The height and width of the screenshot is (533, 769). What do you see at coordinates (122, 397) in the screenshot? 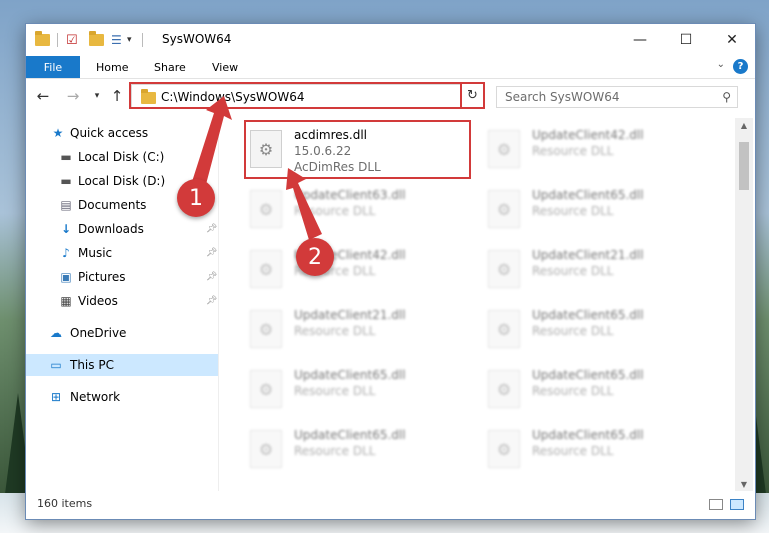
I see `sidebar-item-network: ⊞ Network` at bounding box center [122, 397].